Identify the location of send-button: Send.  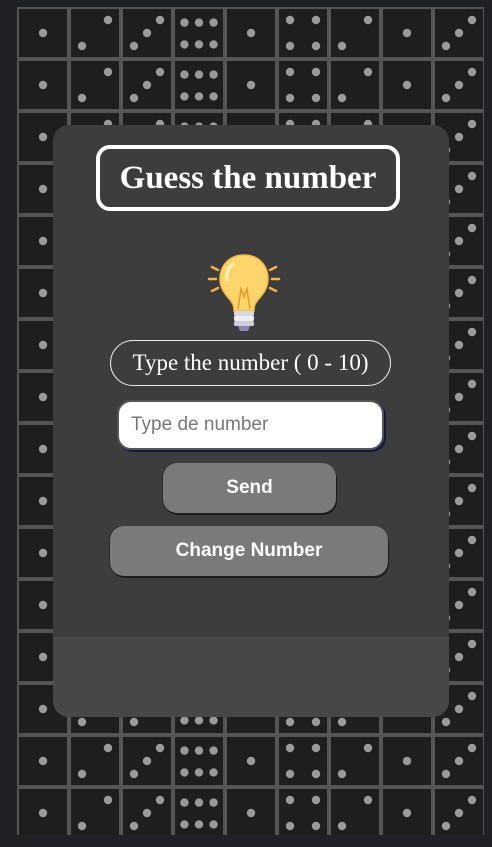
(249, 488).